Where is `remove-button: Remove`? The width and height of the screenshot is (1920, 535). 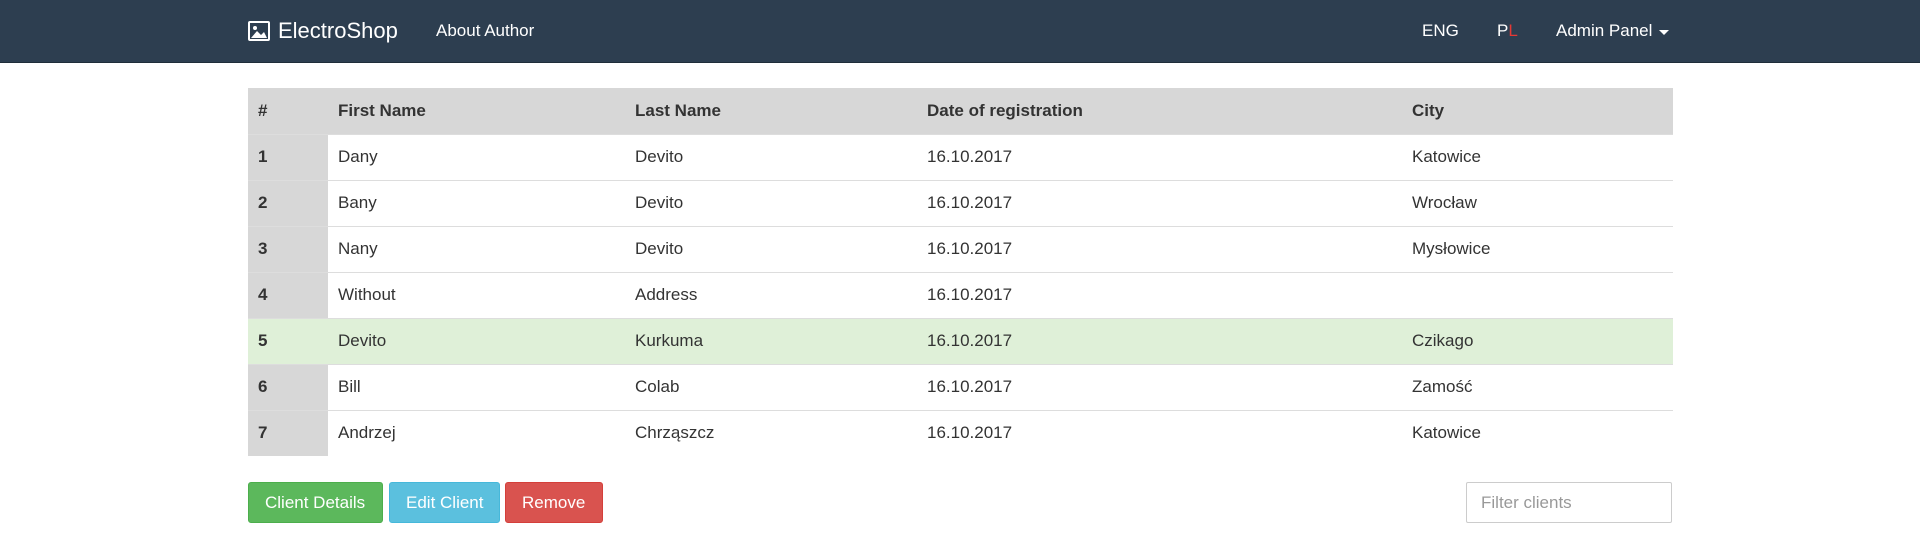 remove-button: Remove is located at coordinates (554, 502).